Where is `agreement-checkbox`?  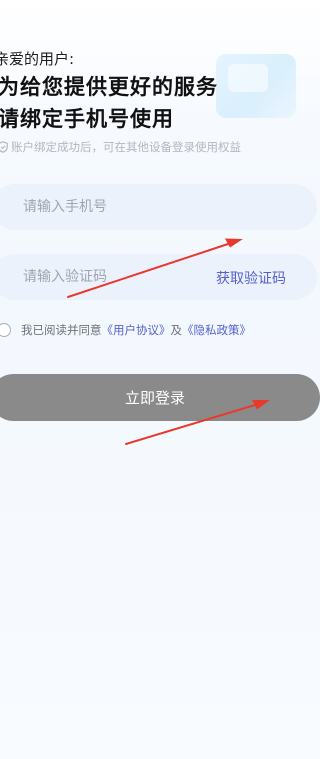
agreement-checkbox is located at coordinates (5, 330).